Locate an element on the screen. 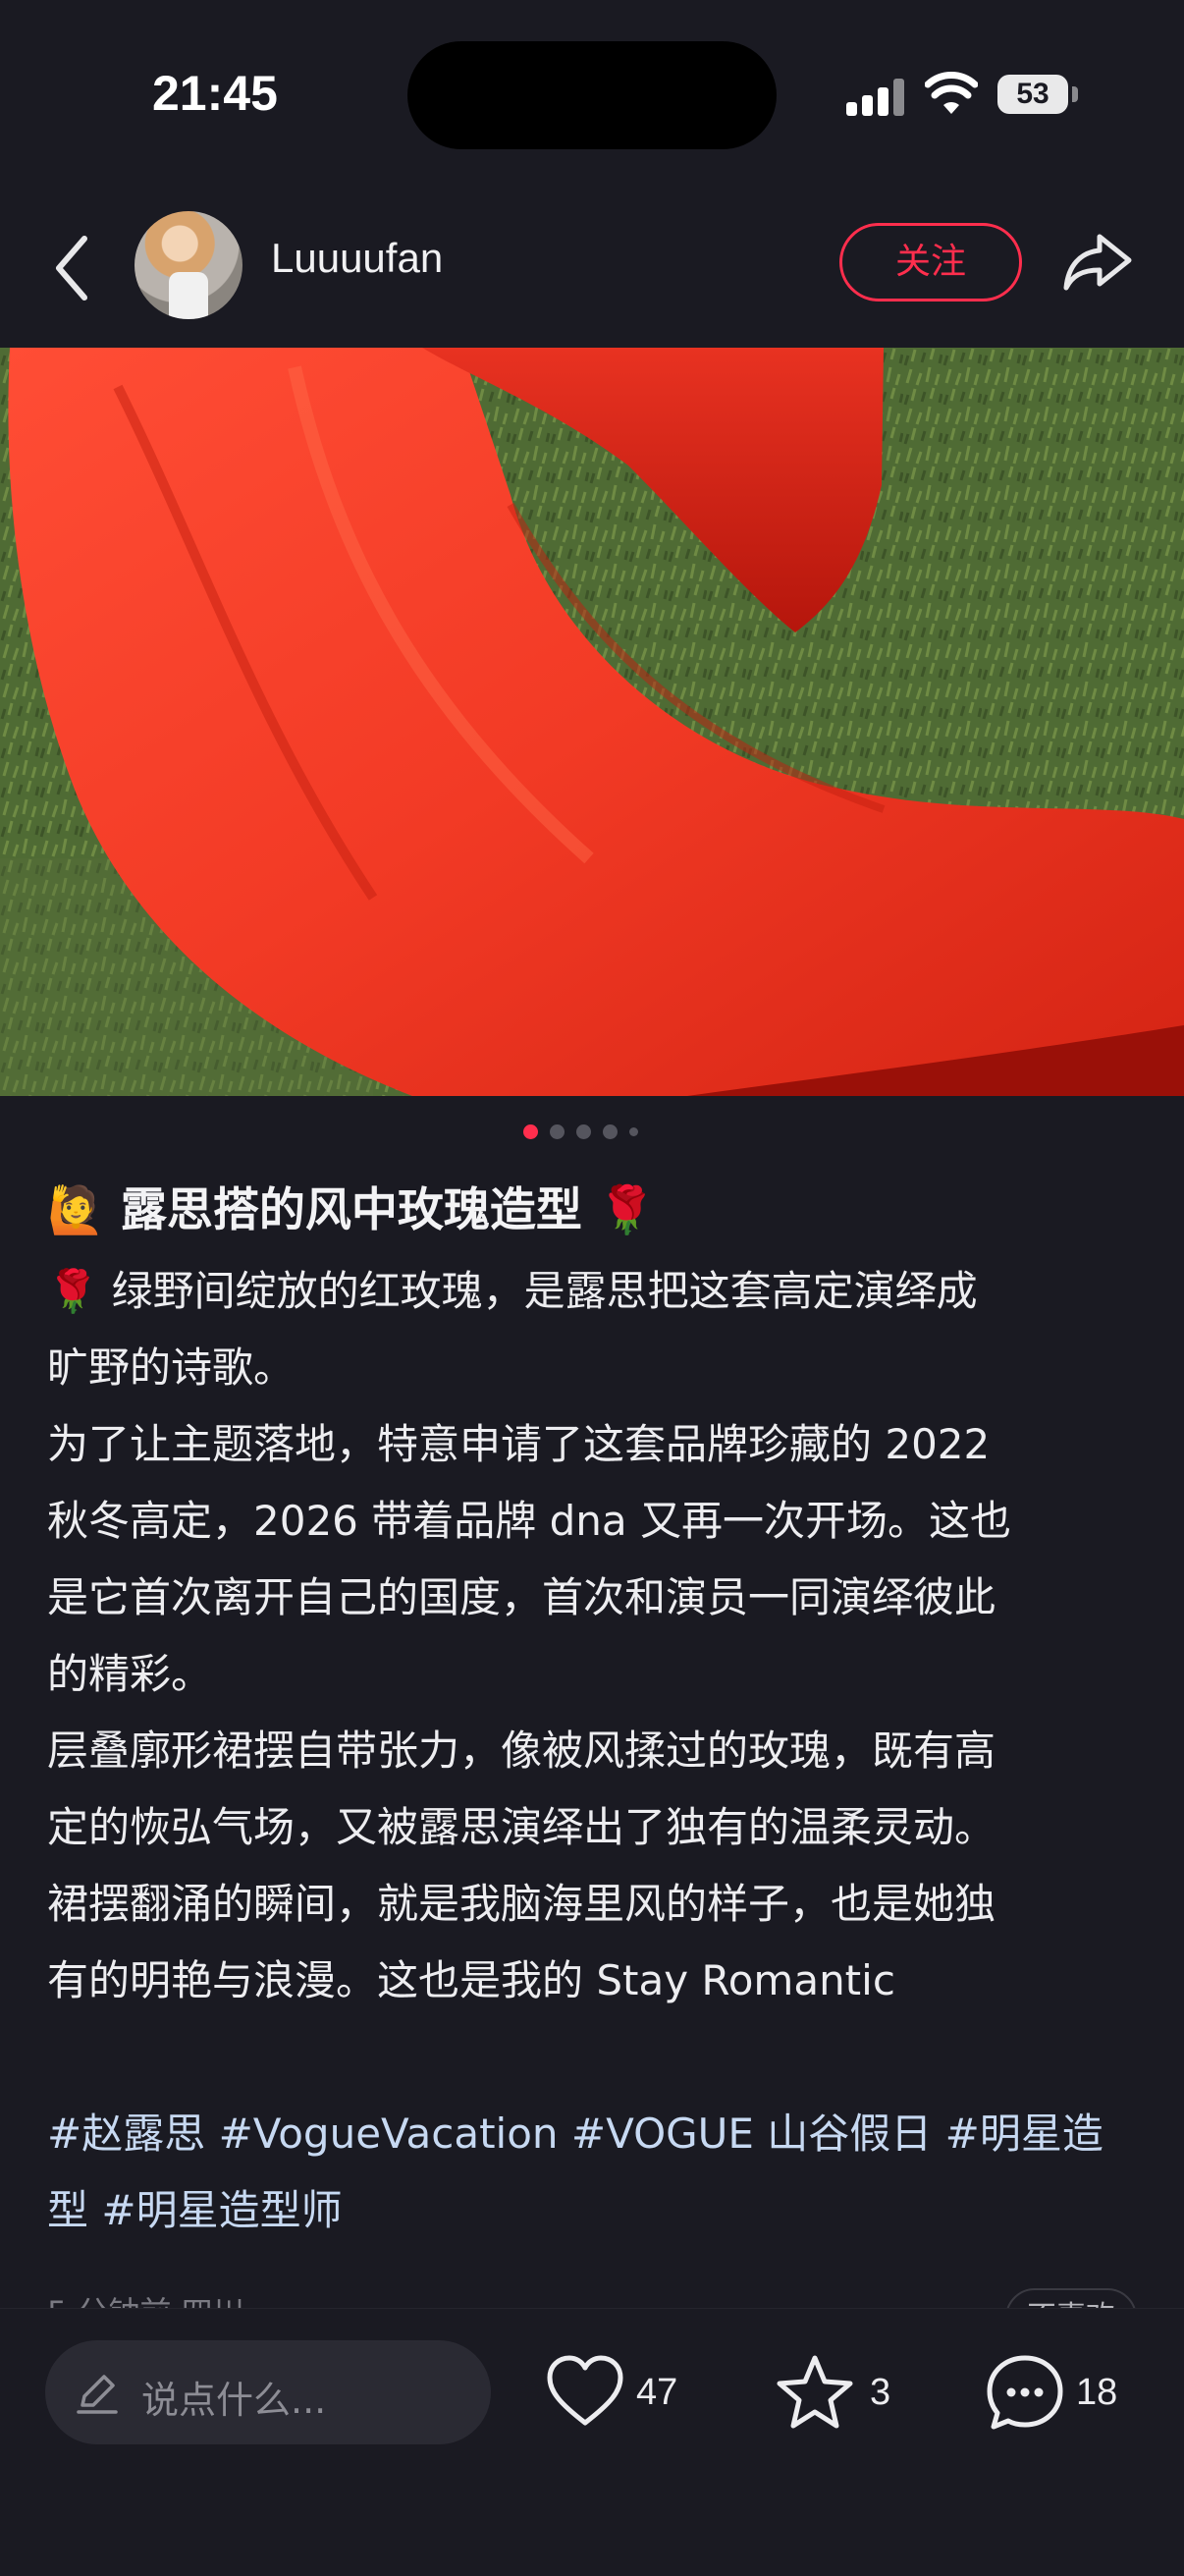 This screenshot has width=1184, height=2576. comment-button: 18 is located at coordinates (1059, 2392).